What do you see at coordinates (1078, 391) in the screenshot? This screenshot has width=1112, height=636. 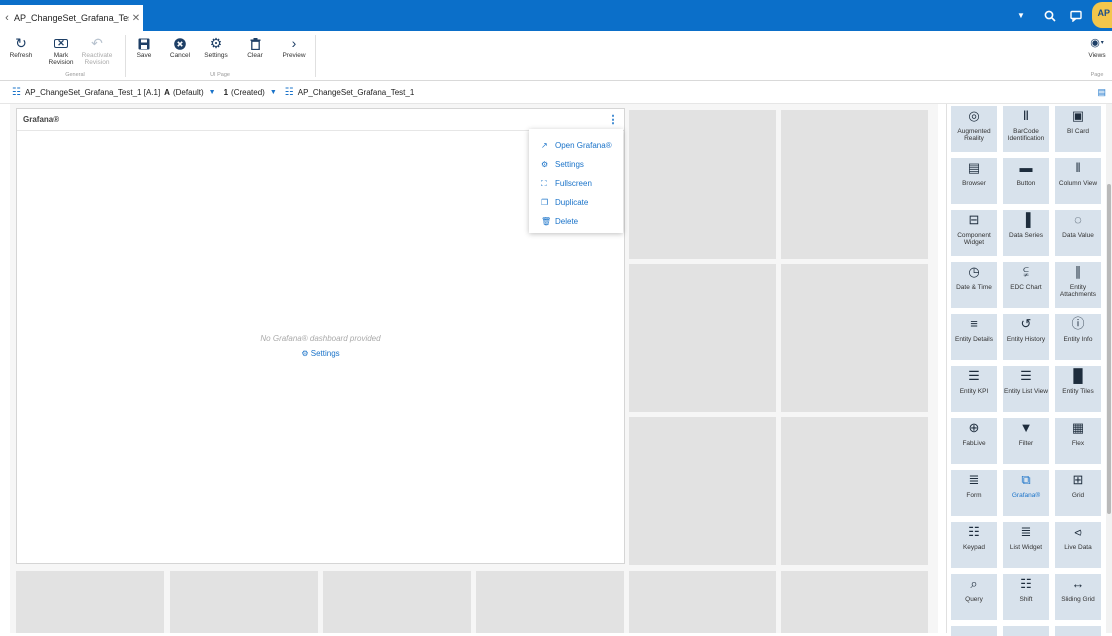 I see `palette-tile-label: Entity Tiles` at bounding box center [1078, 391].